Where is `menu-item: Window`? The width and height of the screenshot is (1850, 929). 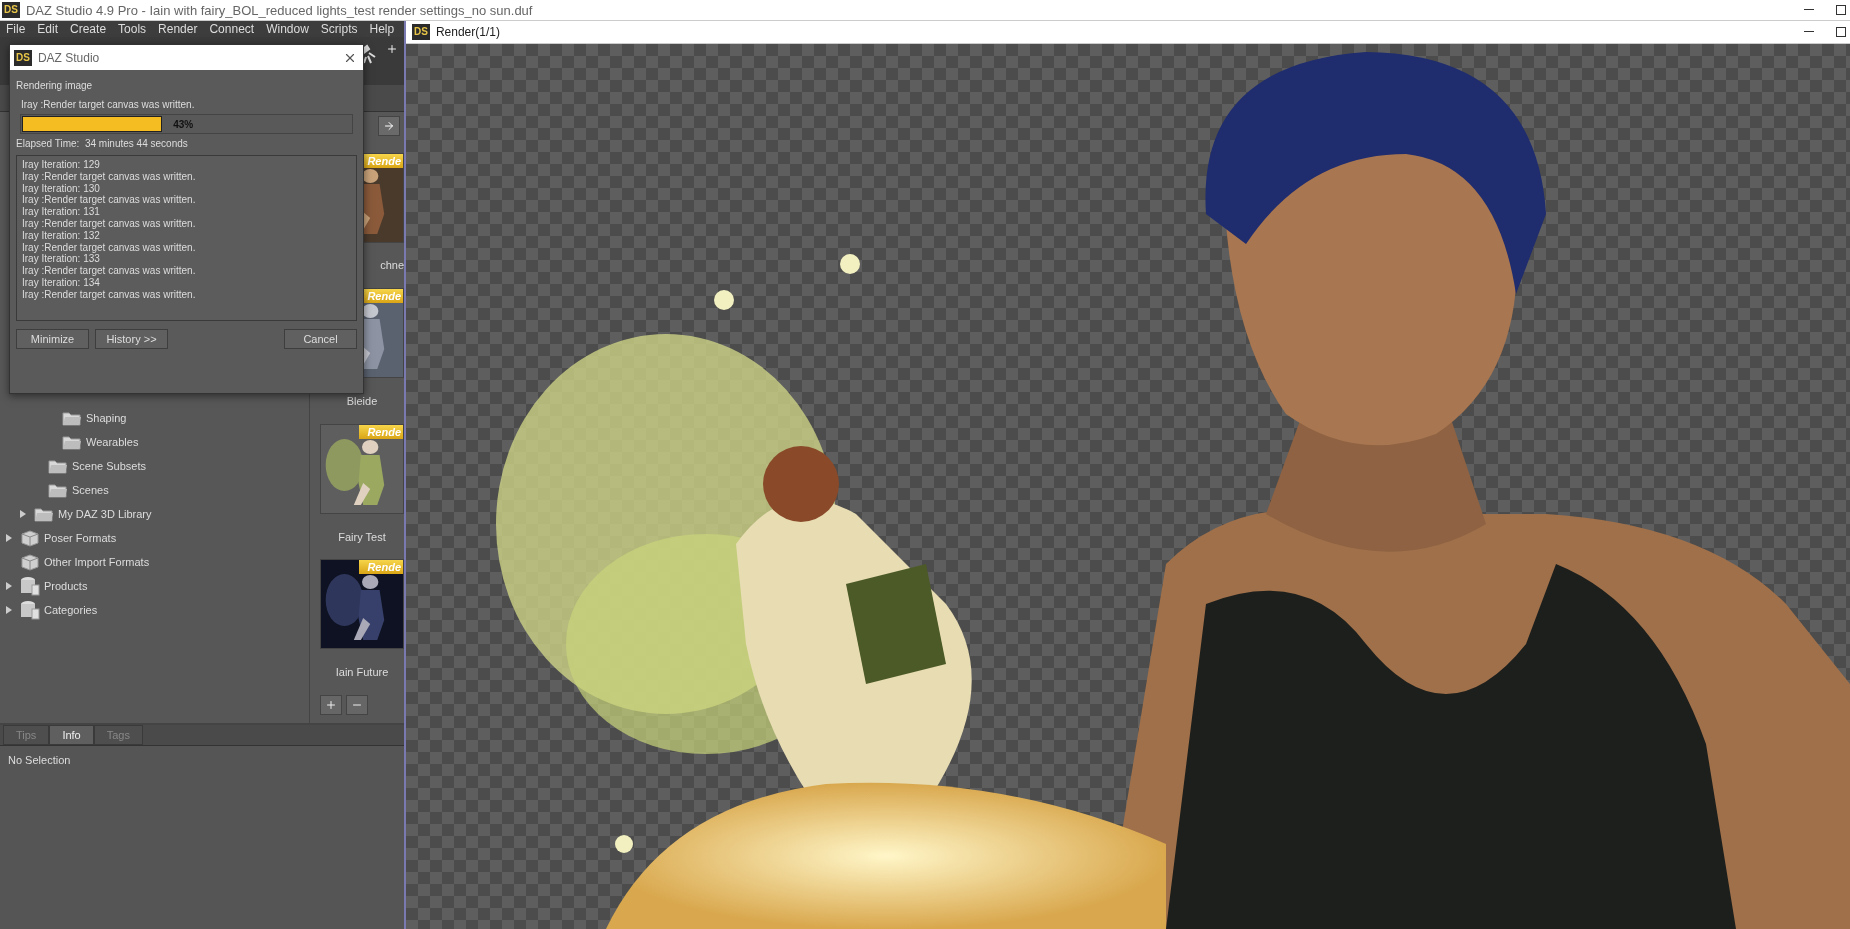
menu-item: Window is located at coordinates (287, 29).